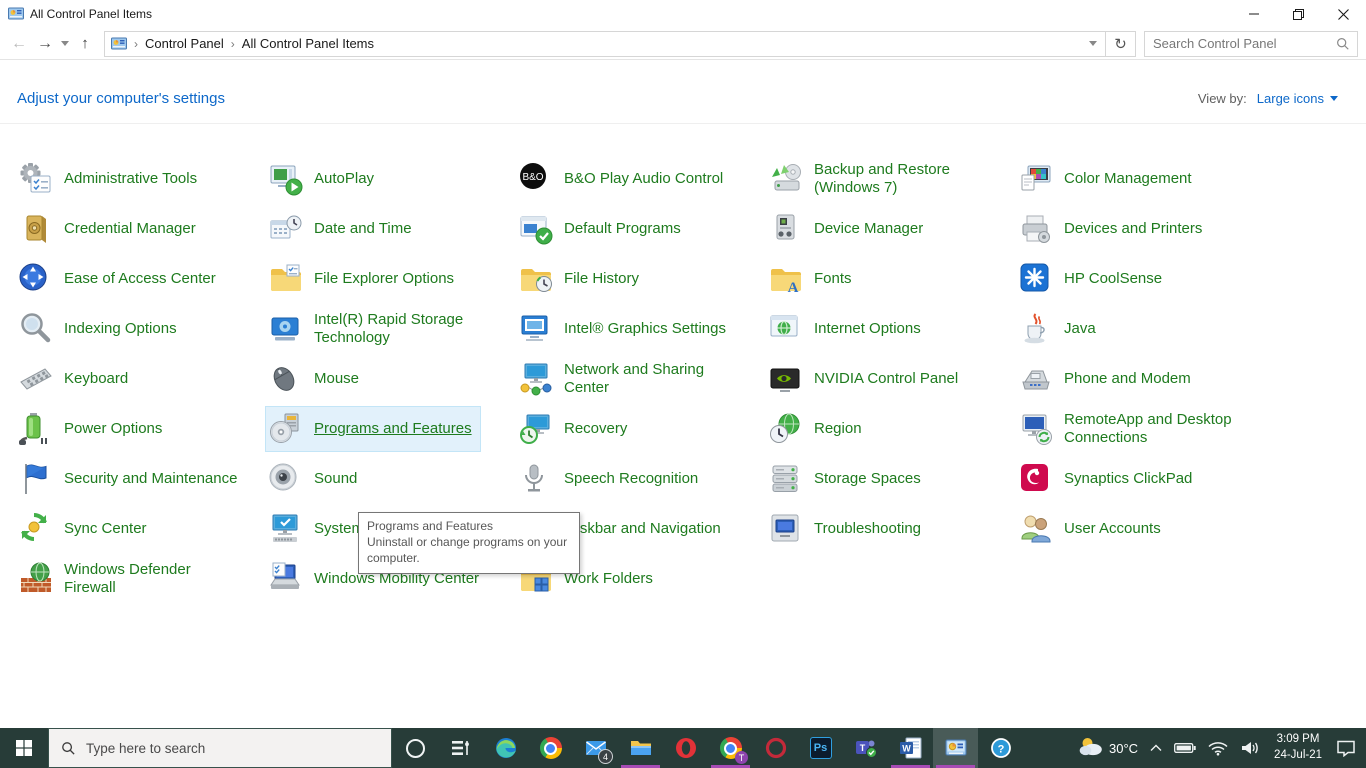  I want to click on control-panel-item-administrative-tools: Administrative Tools, so click(110, 179).